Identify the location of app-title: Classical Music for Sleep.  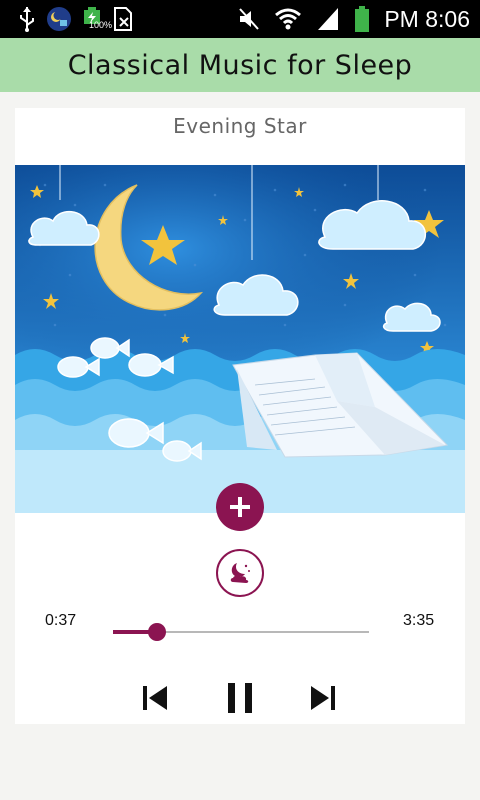
(240, 65).